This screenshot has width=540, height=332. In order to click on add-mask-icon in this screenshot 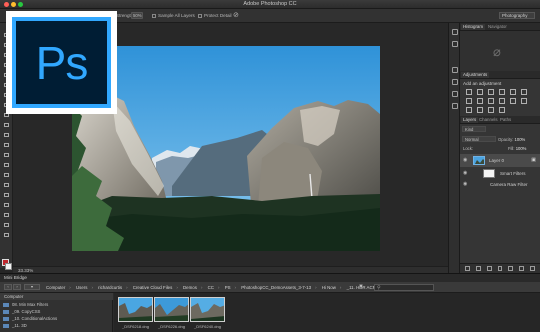, I will do `click(489, 268)`.